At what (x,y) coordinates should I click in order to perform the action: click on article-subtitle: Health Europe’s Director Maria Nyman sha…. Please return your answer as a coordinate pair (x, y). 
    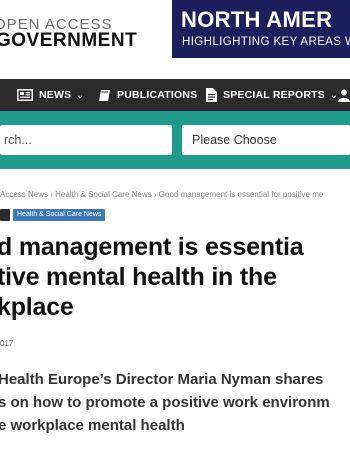
    Looking at the image, I should click on (175, 402).